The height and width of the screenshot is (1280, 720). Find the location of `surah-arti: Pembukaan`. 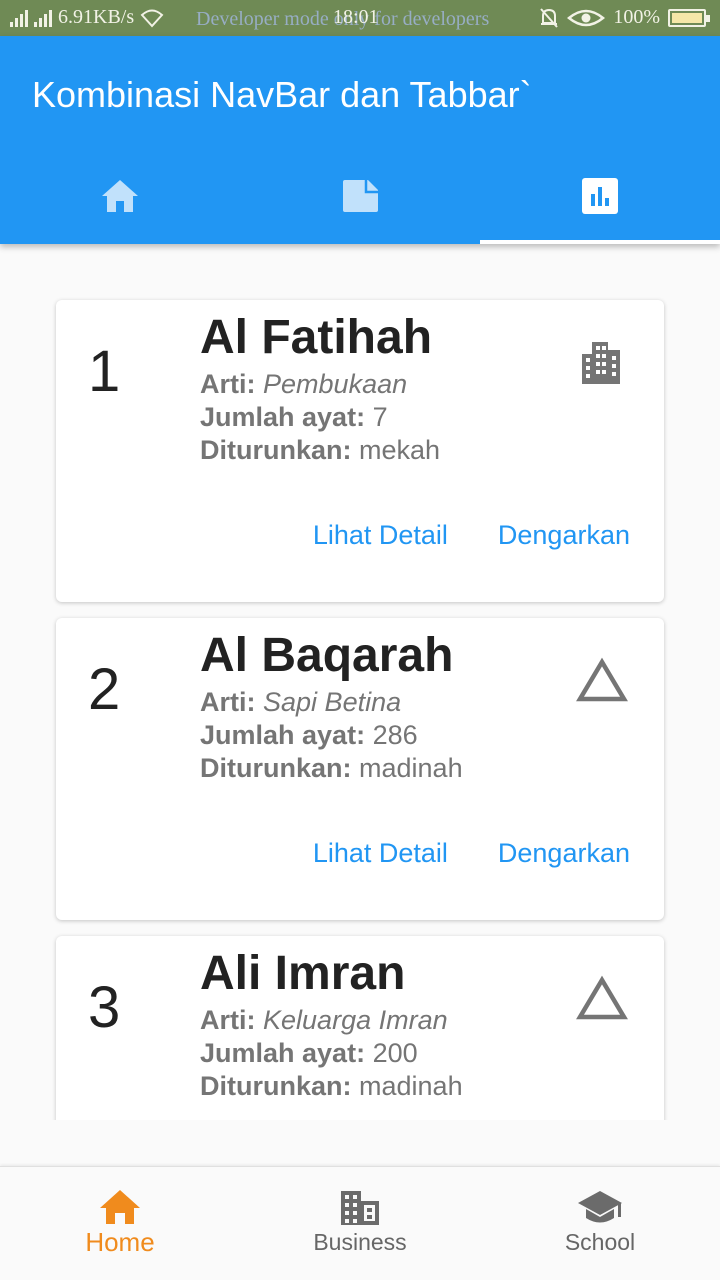

surah-arti: Pembukaan is located at coordinates (335, 384).